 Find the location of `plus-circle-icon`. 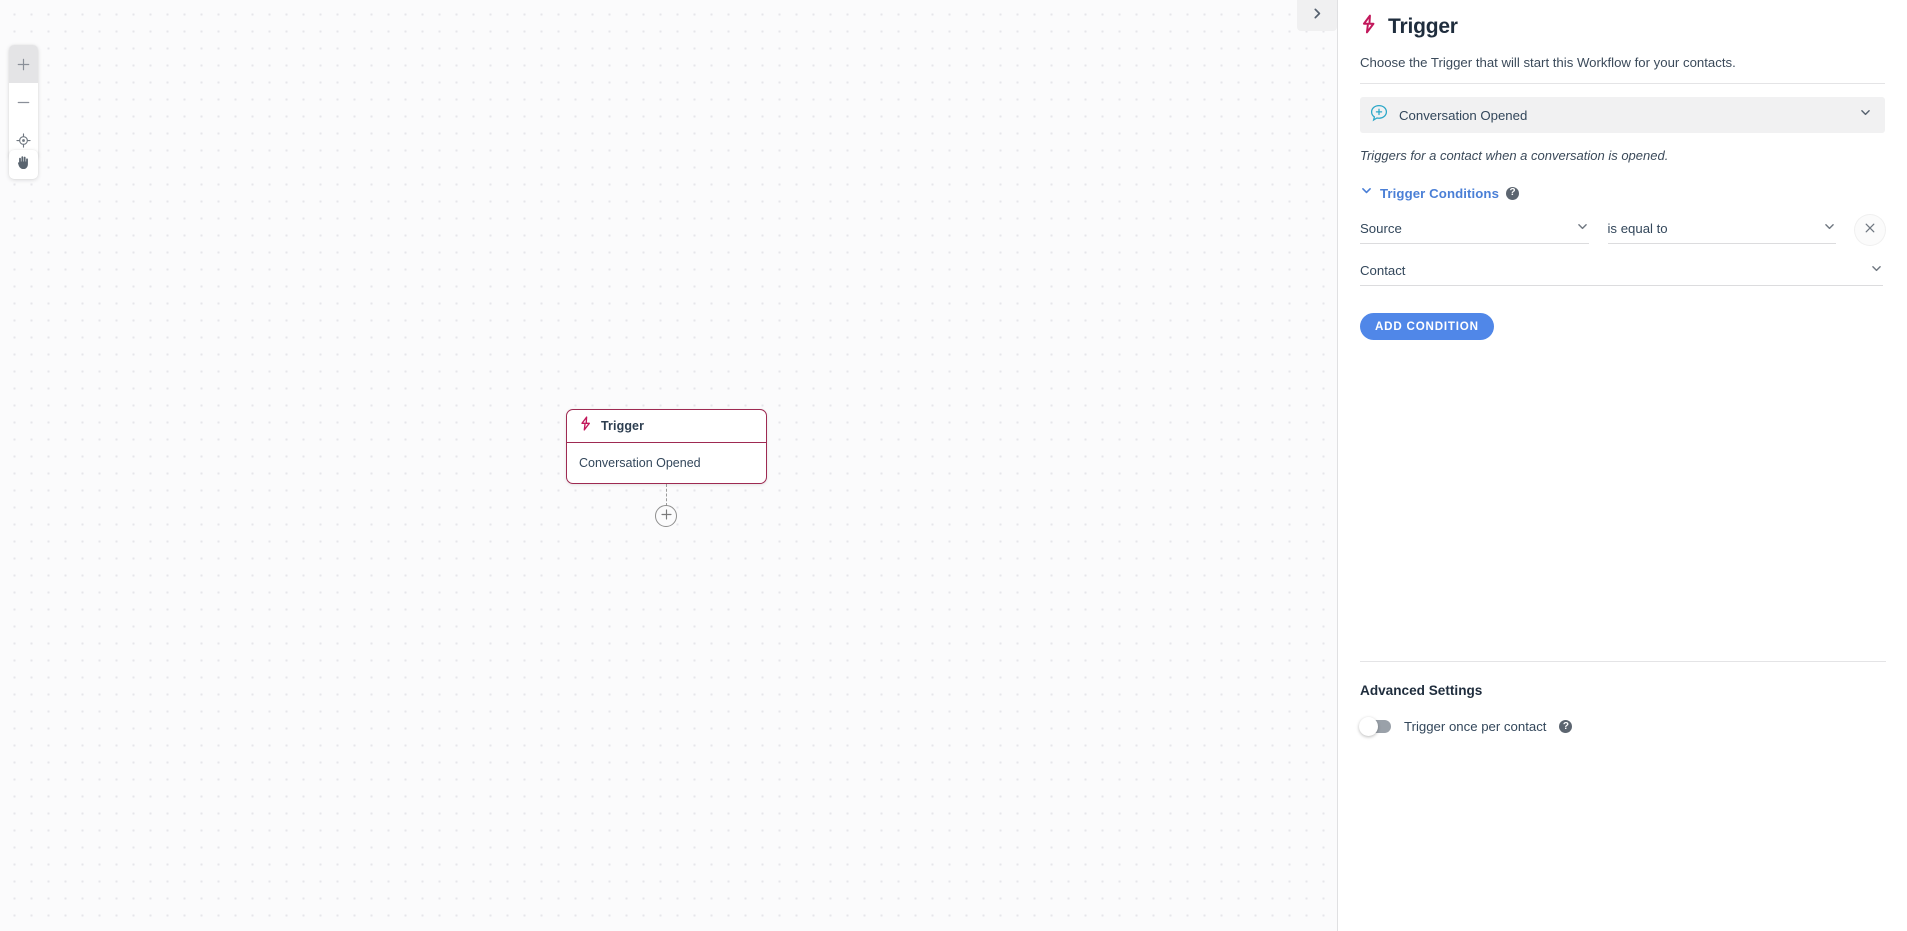

plus-circle-icon is located at coordinates (666, 516).